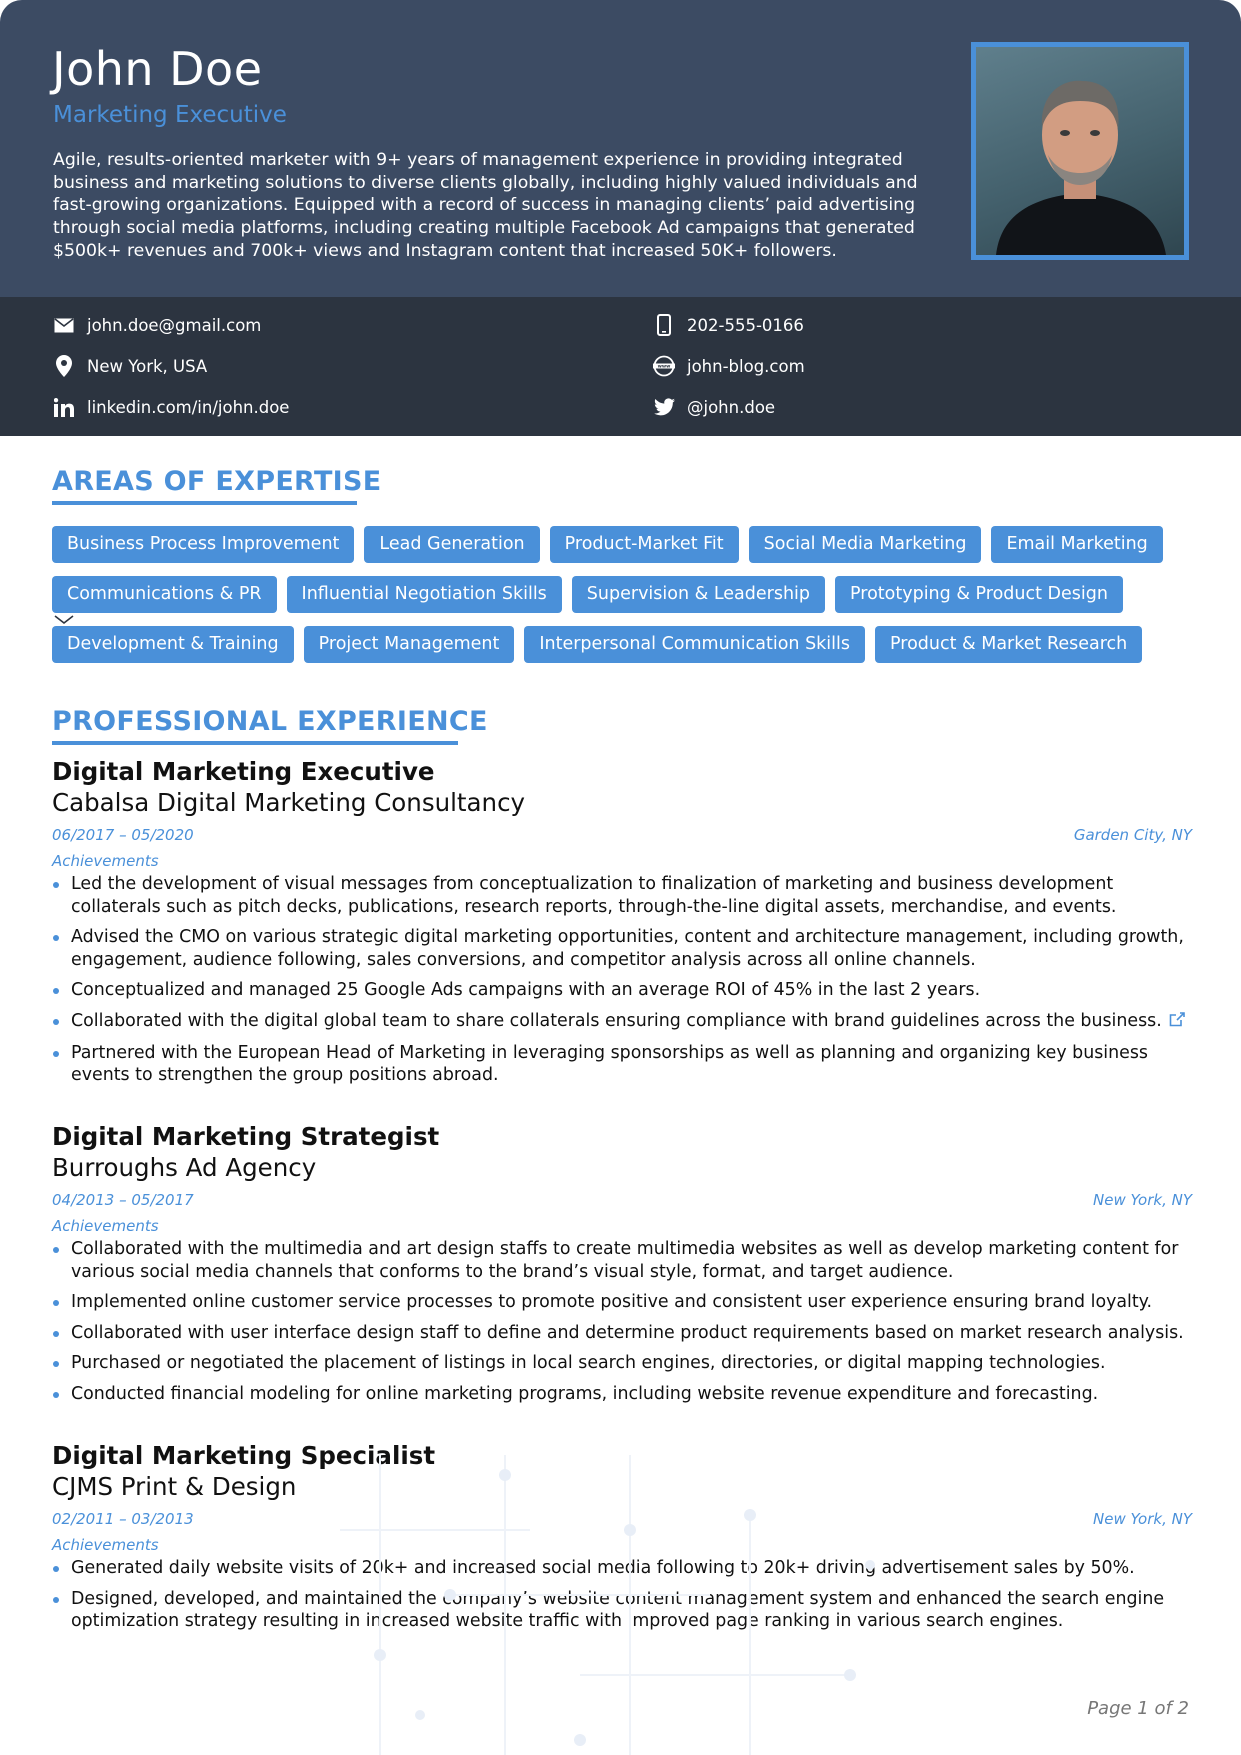 The width and height of the screenshot is (1241, 1755). Describe the element at coordinates (452, 544) in the screenshot. I see `expertise-tag: Lead Generation` at that location.